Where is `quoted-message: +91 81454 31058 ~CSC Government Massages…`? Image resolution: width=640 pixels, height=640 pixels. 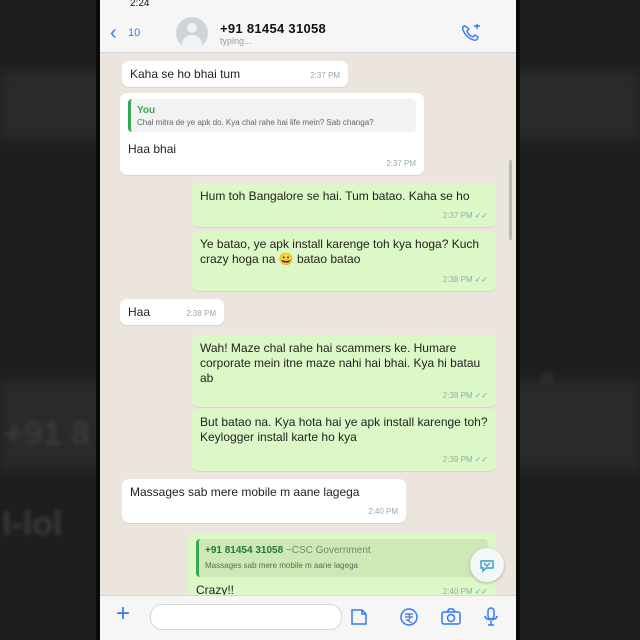
quoted-message: +91 81454 31058 ~CSC Government Massages… is located at coordinates (342, 558).